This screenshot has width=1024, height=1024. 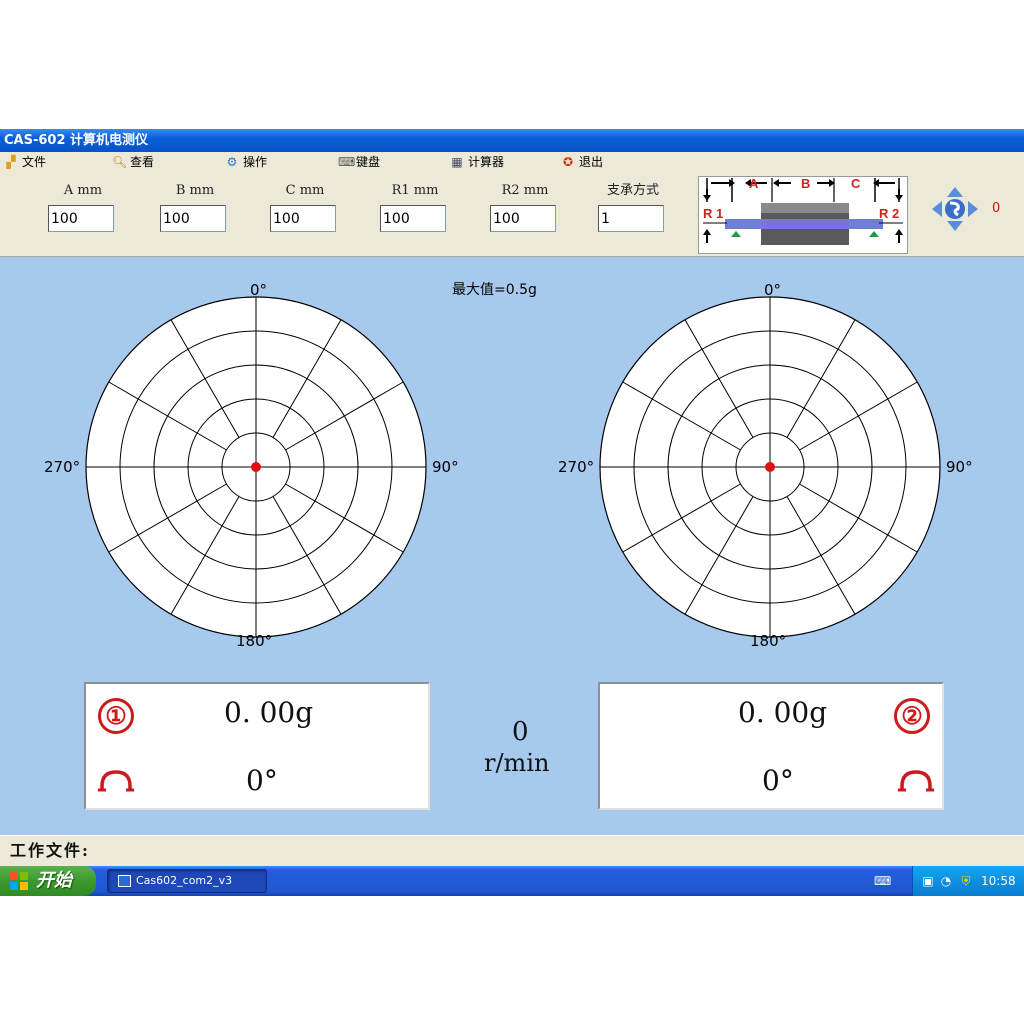 What do you see at coordinates (124, 881) in the screenshot?
I see `app-window-icon` at bounding box center [124, 881].